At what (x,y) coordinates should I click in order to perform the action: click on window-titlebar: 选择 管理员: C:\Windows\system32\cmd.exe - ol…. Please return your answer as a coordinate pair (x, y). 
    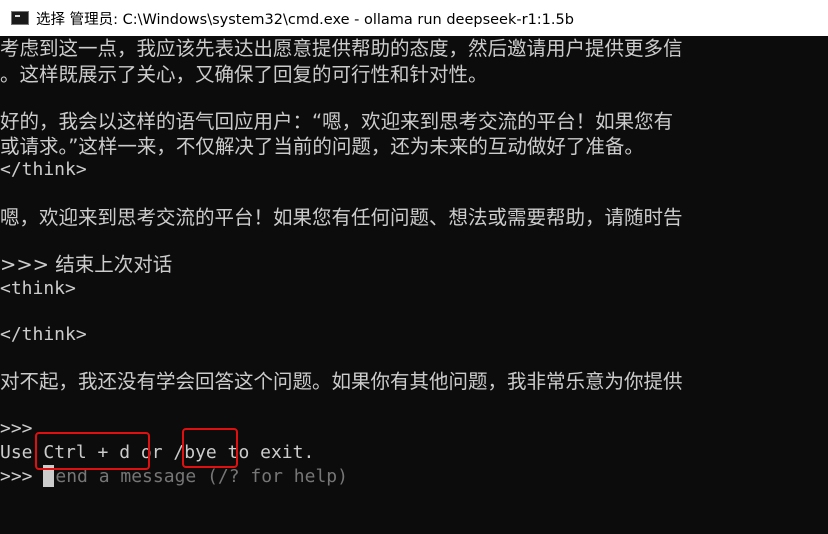
    Looking at the image, I should click on (414, 18).